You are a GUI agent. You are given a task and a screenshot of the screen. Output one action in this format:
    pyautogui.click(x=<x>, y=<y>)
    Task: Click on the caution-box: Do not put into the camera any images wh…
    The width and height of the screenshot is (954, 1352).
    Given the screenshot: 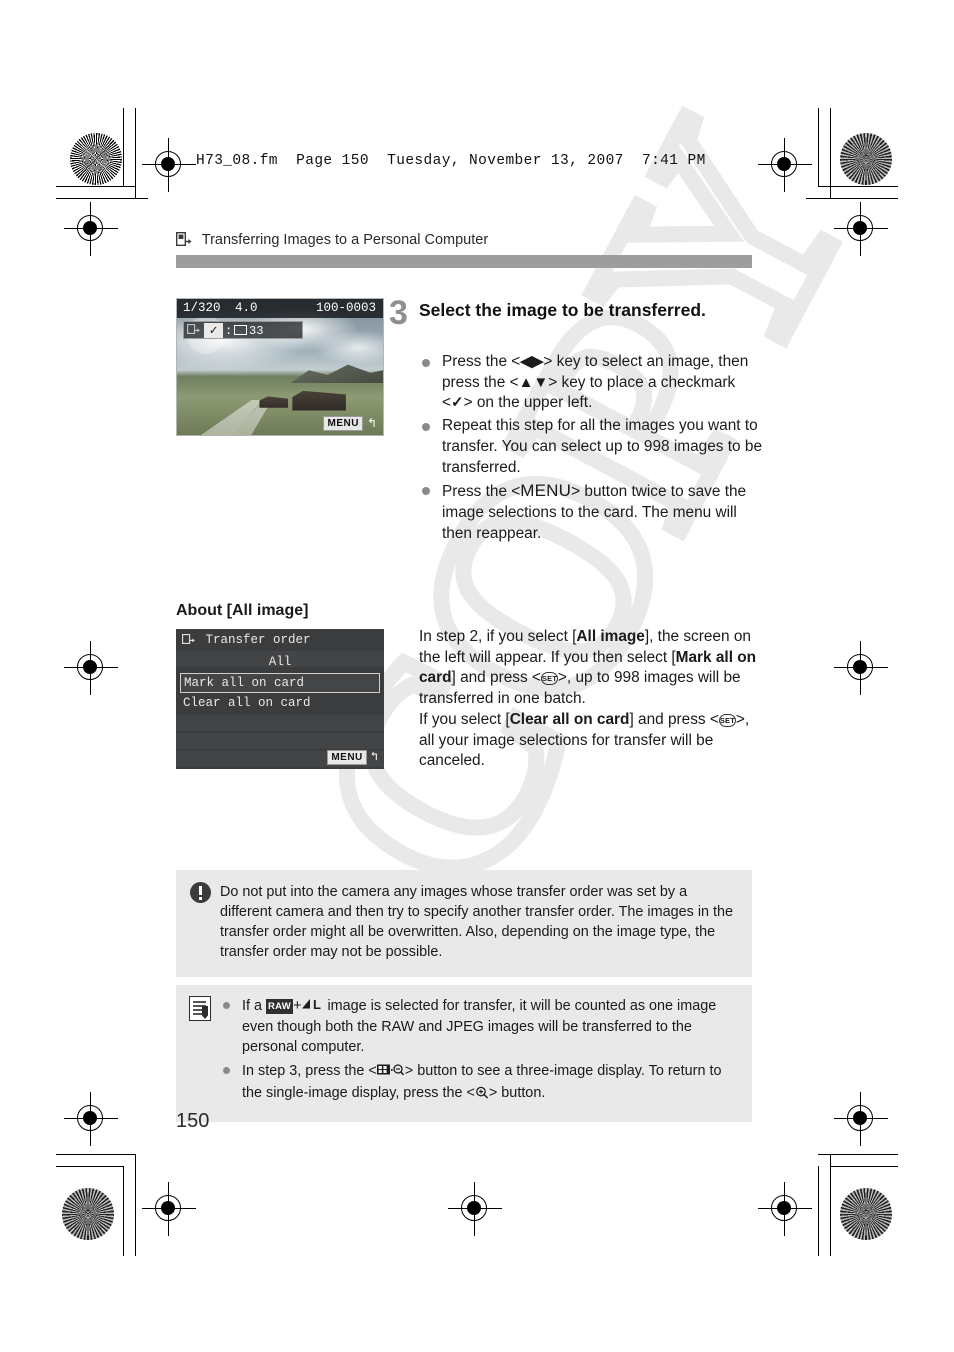 What is the action you would take?
    pyautogui.click(x=464, y=923)
    